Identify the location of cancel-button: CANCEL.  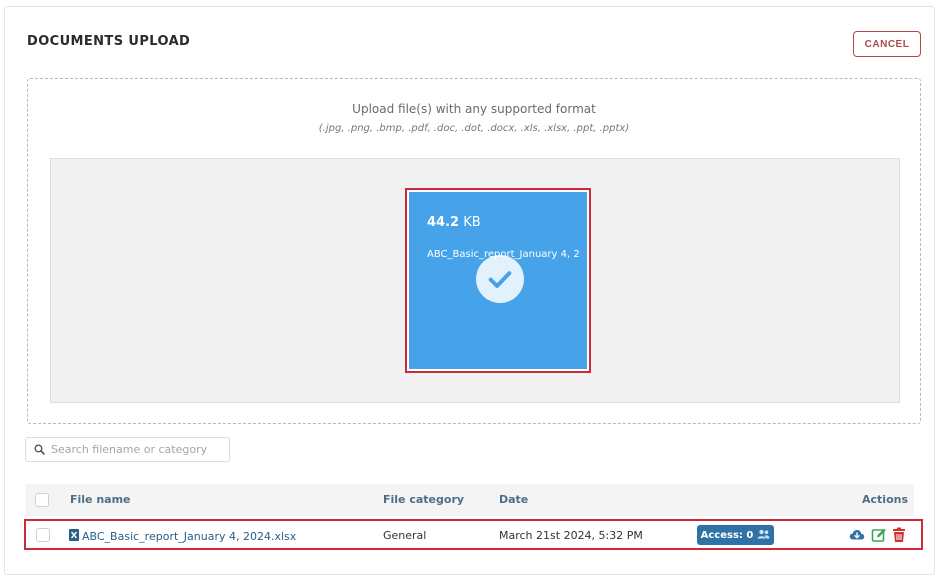
(887, 44).